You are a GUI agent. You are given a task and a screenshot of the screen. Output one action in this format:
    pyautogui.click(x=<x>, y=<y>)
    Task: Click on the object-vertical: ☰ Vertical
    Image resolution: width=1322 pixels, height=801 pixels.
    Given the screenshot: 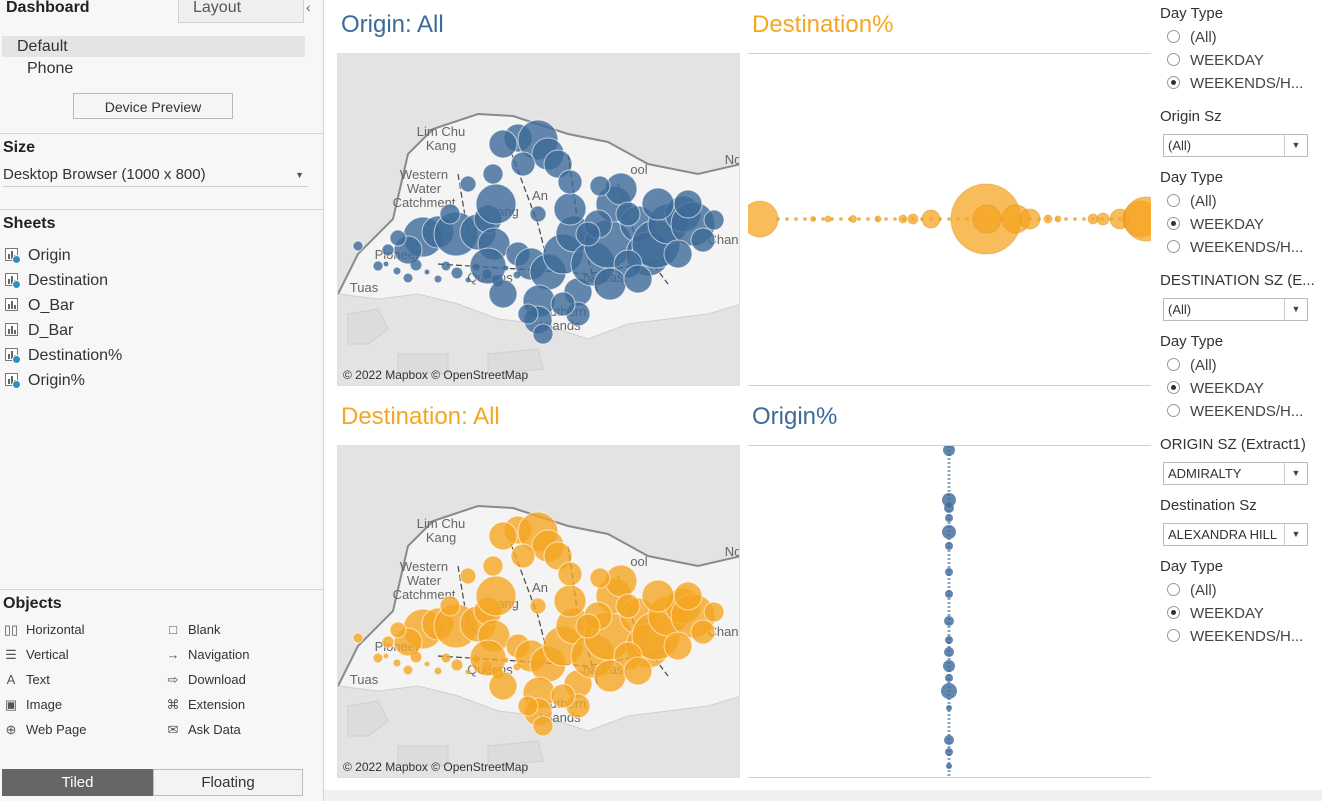 What is the action you would take?
    pyautogui.click(x=35, y=655)
    